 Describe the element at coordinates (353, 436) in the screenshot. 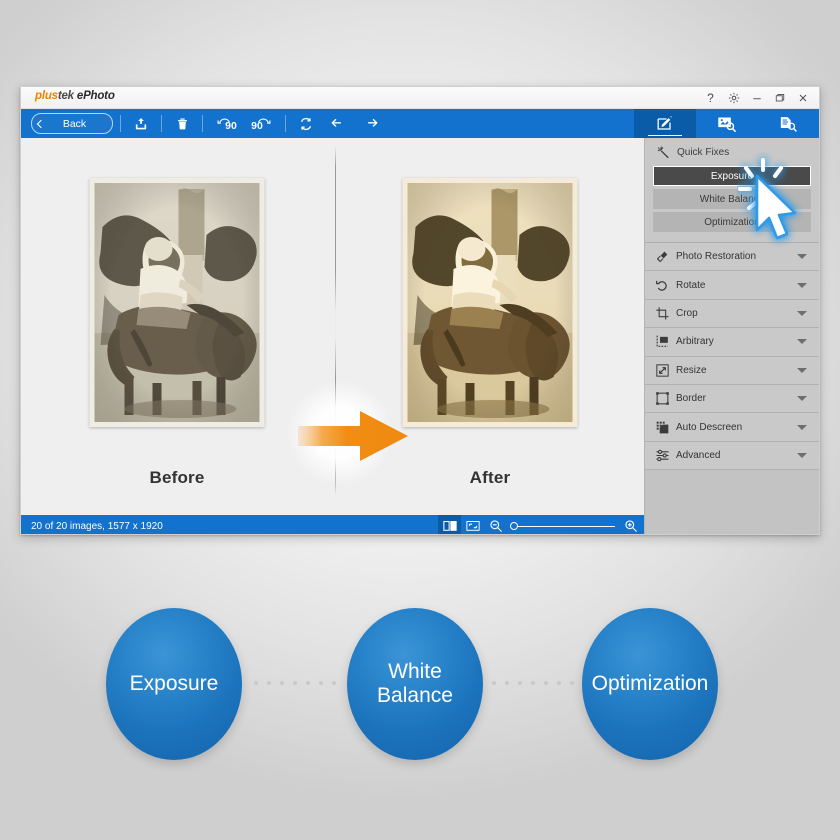

I see `right-arrow-icon` at that location.